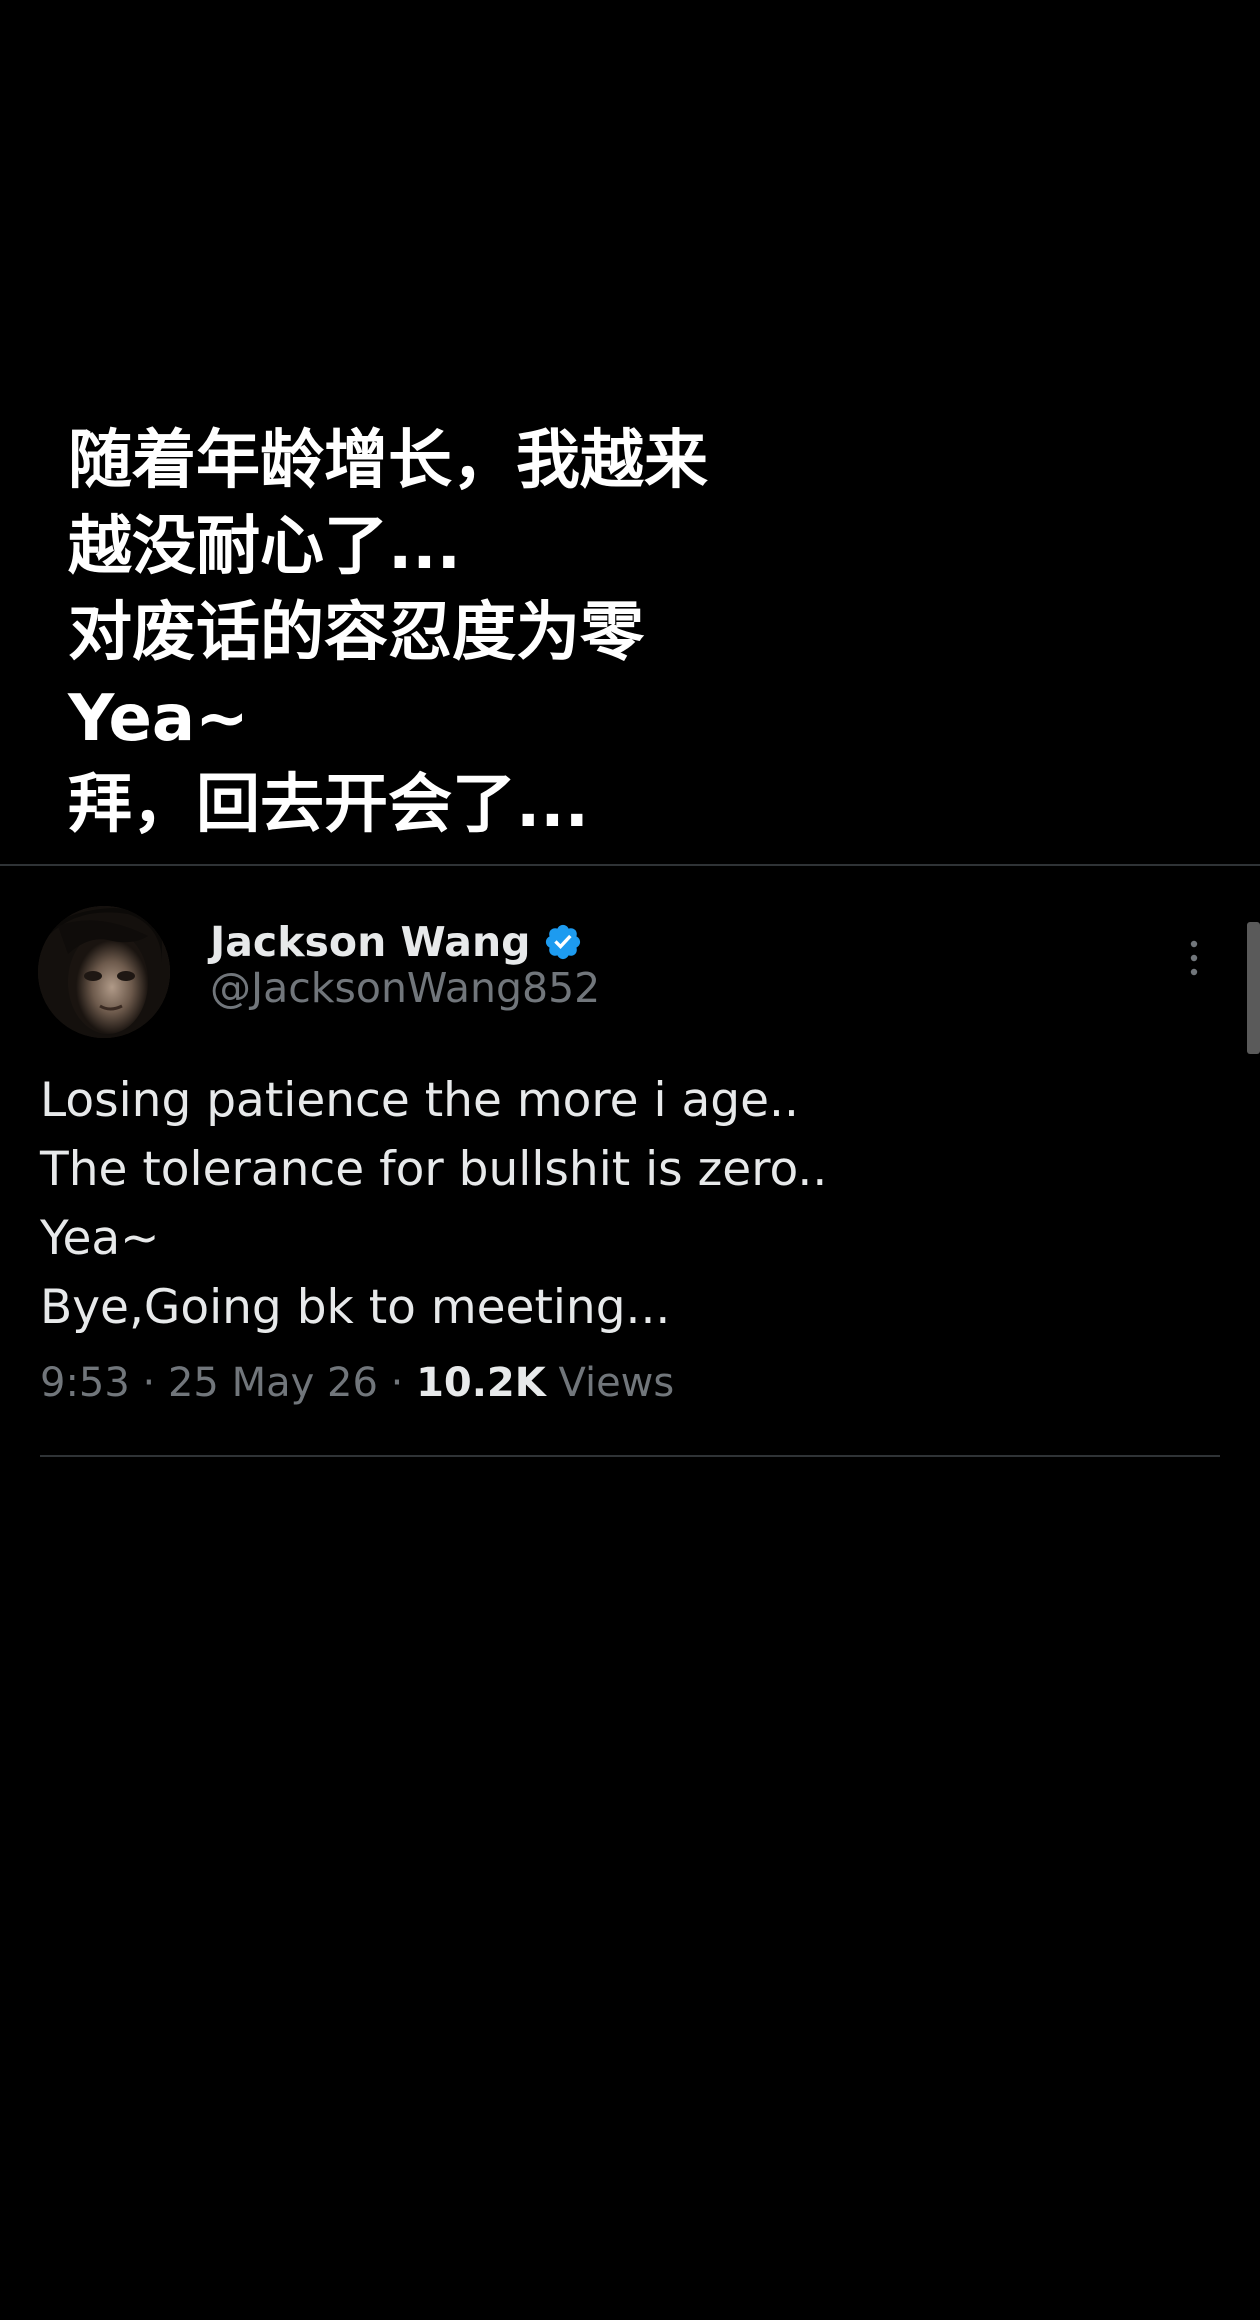 This screenshot has width=1260, height=2320. What do you see at coordinates (405, 988) in the screenshot?
I see `author-handle: @JacksonWang852` at bounding box center [405, 988].